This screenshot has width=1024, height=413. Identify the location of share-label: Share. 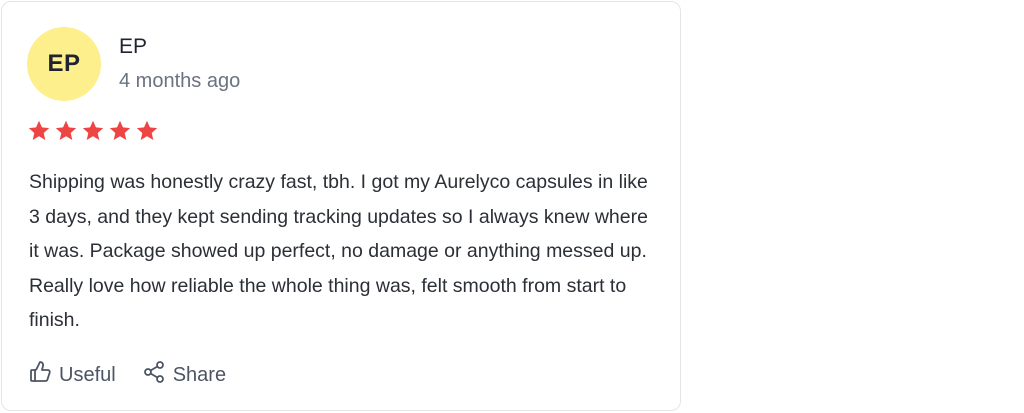
(199, 374).